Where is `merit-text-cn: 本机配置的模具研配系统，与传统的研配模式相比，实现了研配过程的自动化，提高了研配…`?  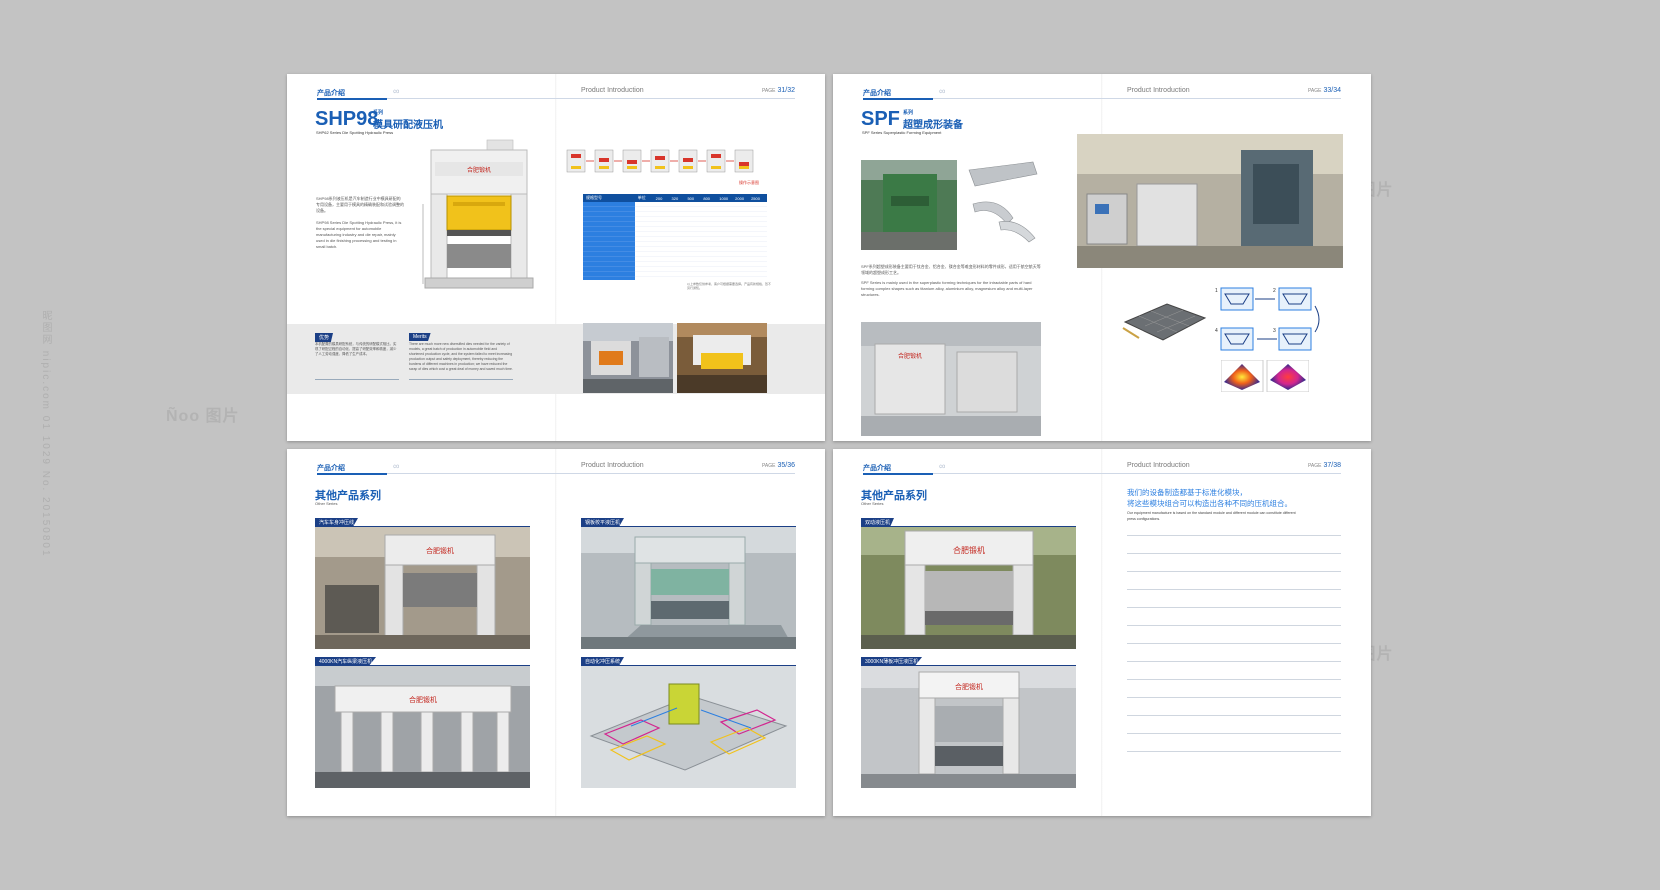
merit-text-cn: 本机配置的模具研配系统，与传统的研配模式相比，实现了研配过程的自动化，提高了研配… is located at coordinates (356, 349).